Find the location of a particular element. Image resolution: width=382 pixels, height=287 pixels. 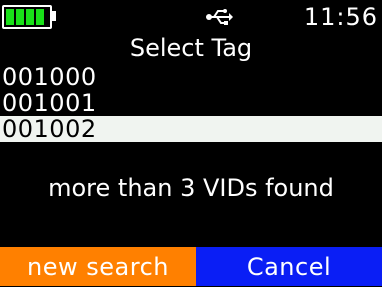

tag-item-001000: 001000 is located at coordinates (191, 77).